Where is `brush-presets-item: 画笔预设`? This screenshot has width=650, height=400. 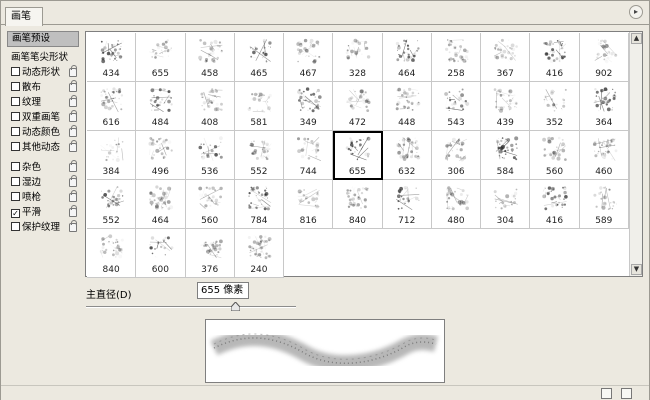 brush-presets-item: 画笔预设 is located at coordinates (43, 39).